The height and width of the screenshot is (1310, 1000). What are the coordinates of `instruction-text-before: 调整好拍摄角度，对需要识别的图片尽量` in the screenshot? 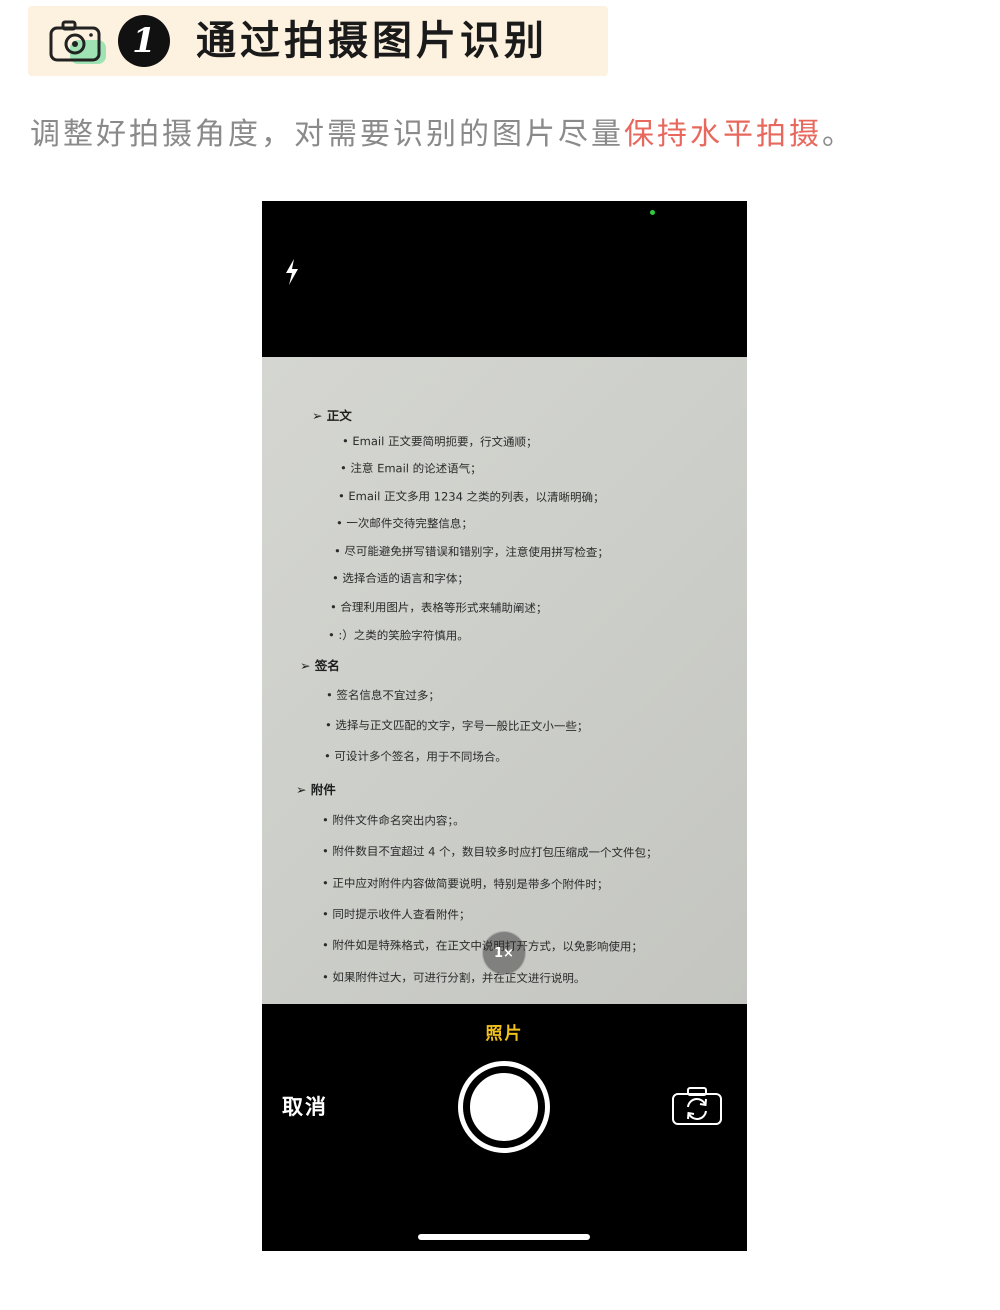 It's located at (327, 134).